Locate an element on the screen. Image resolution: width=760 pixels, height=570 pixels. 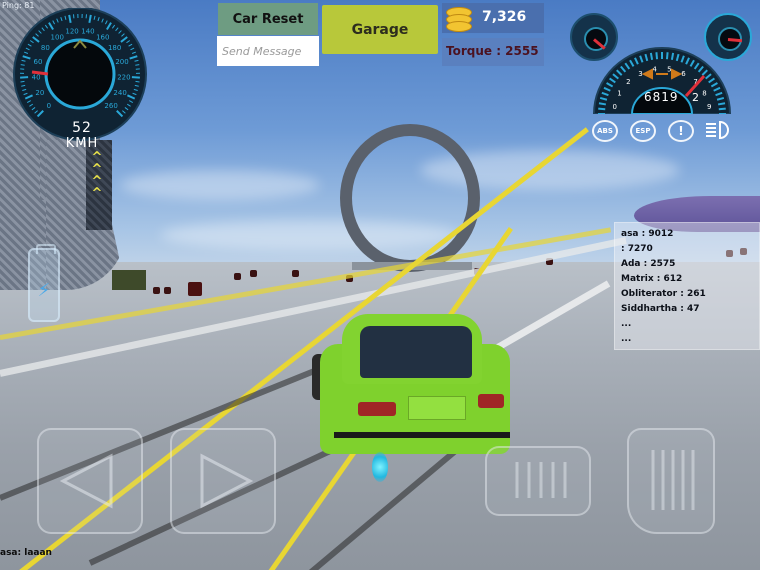
brake-pedal-icon is located at coordinates (541, 480).